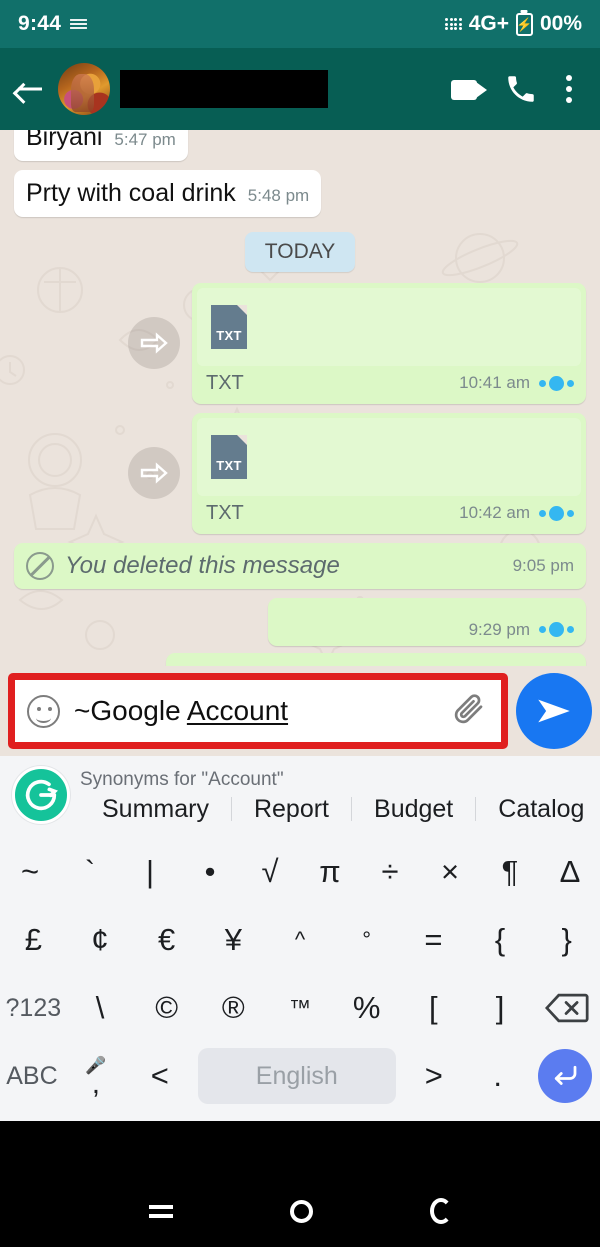 Image resolution: width=600 pixels, height=1247 pixels. What do you see at coordinates (566, 1008) in the screenshot?
I see `backspace-icon` at bounding box center [566, 1008].